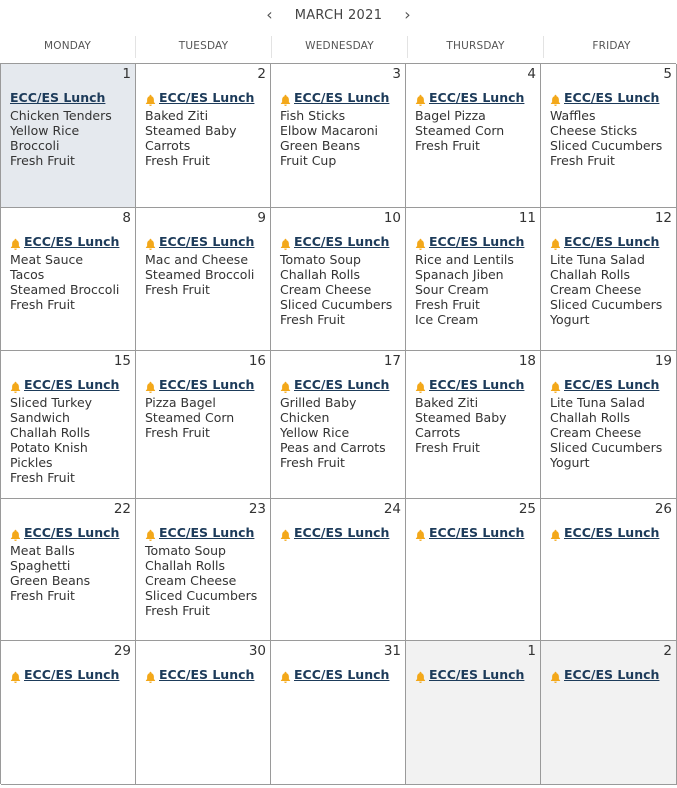 The image size is (677, 788). Describe the element at coordinates (47, 259) in the screenshot. I see `menu-item: Meat Sauce` at that location.